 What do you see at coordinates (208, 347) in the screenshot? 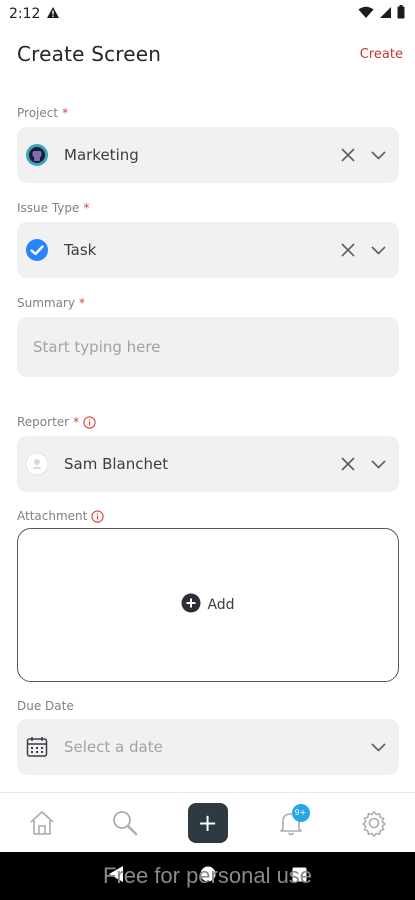
I see `summary-input: Start typing here` at bounding box center [208, 347].